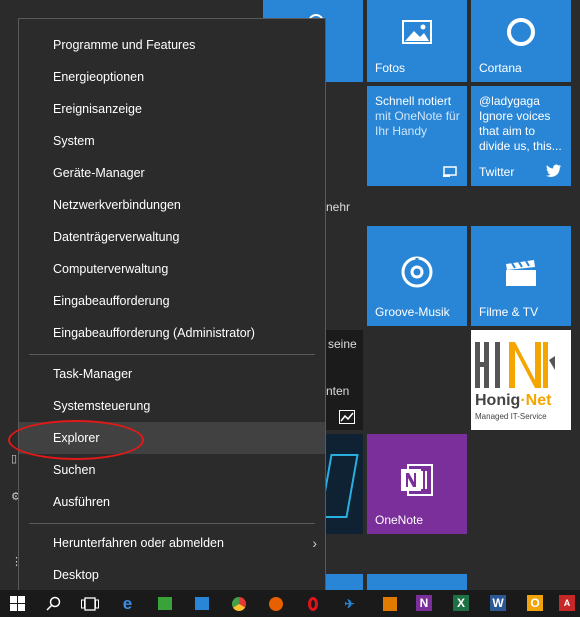  I want to click on search-icon, so click(53, 603).